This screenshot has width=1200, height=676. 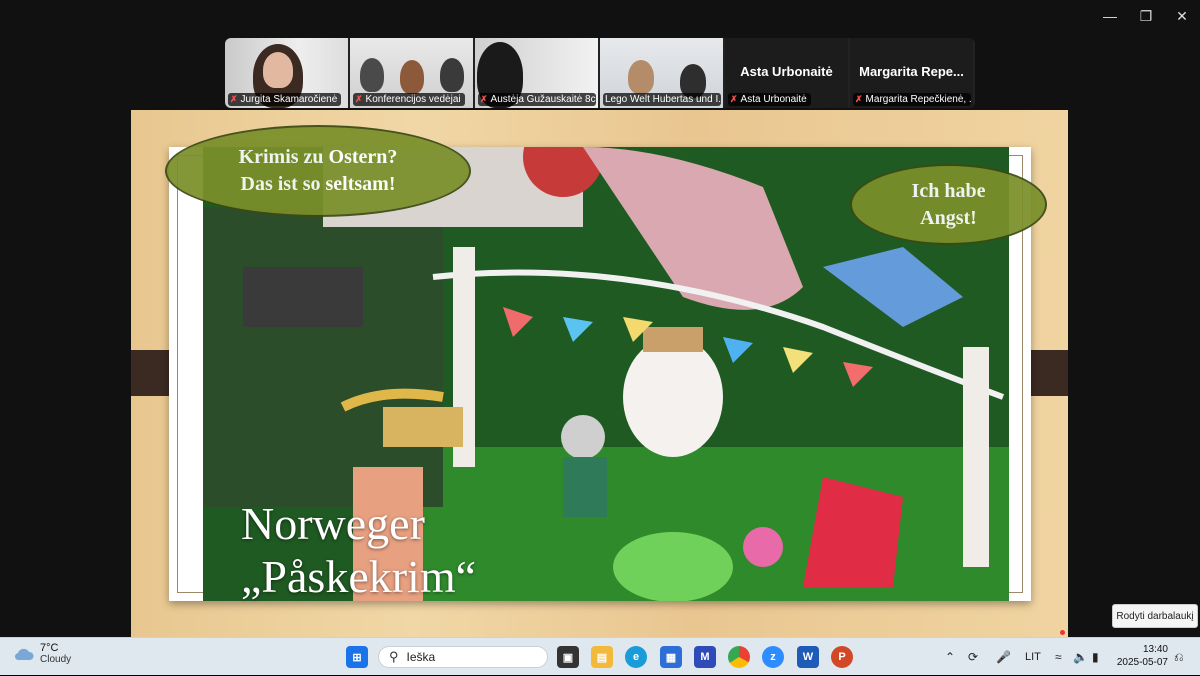 What do you see at coordinates (773, 657) in the screenshot?
I see `zoom-icon: z` at bounding box center [773, 657].